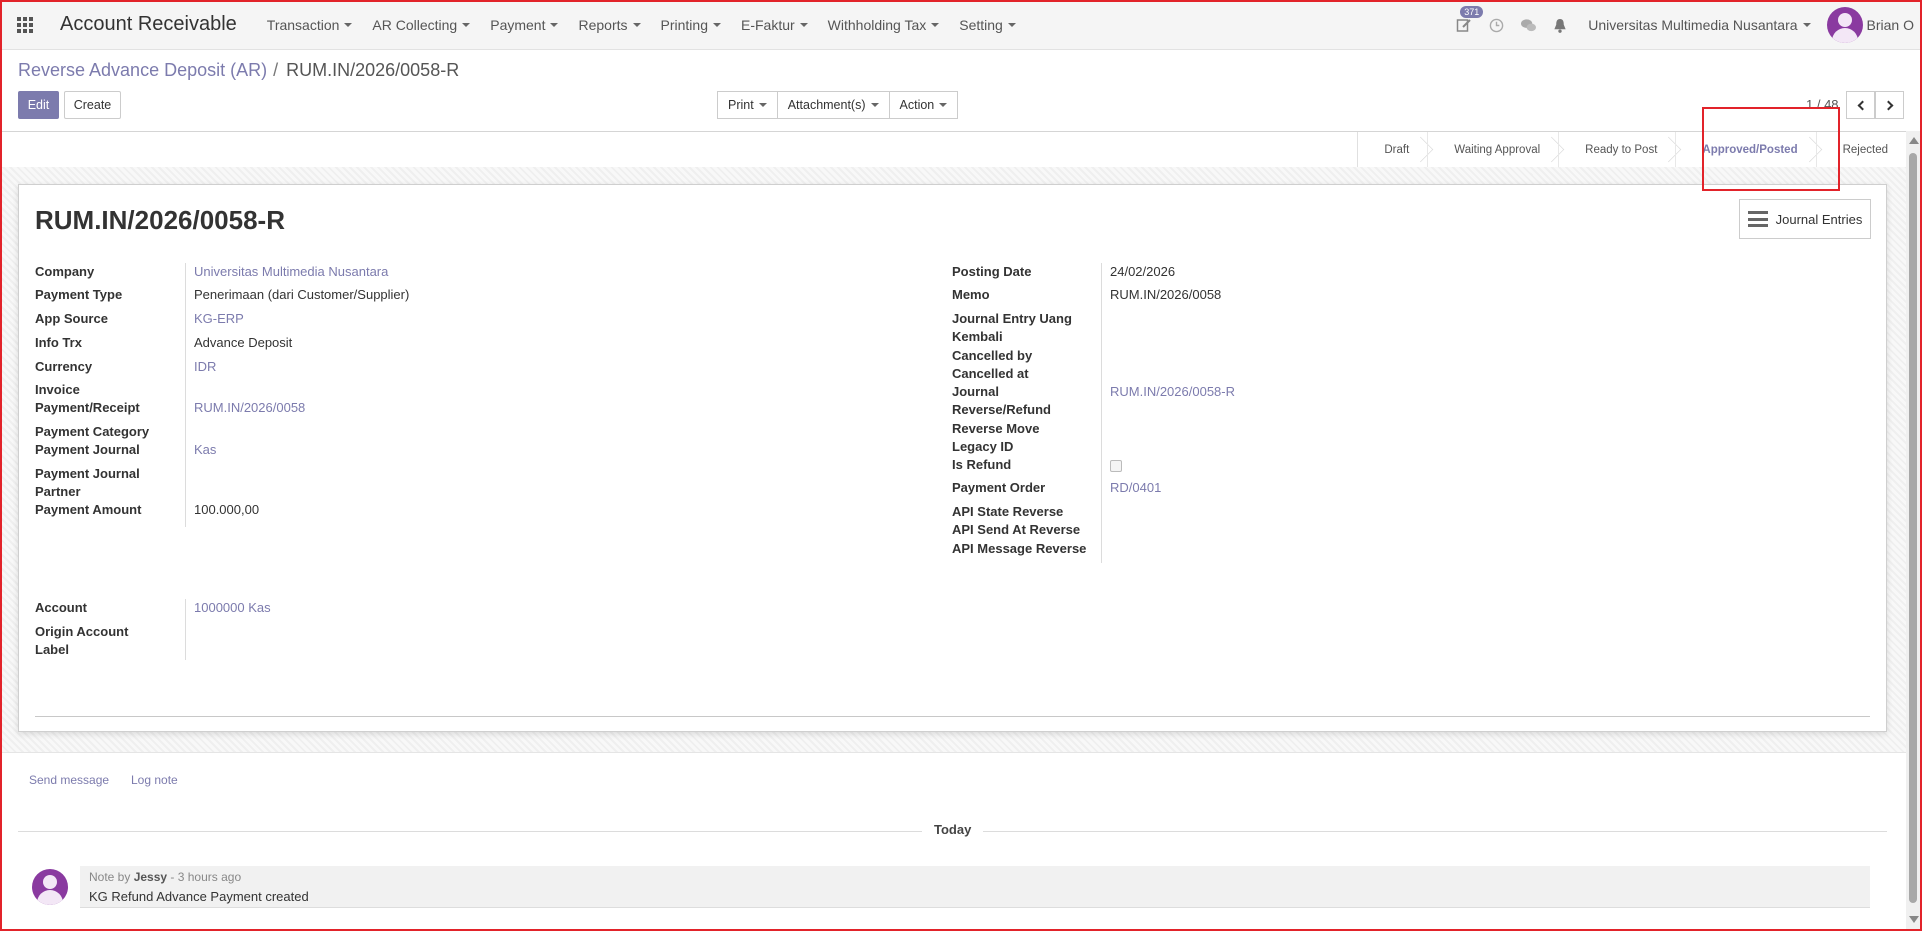  Describe the element at coordinates (1135, 488) in the screenshot. I see `value-payment-order: RD/0401` at that location.